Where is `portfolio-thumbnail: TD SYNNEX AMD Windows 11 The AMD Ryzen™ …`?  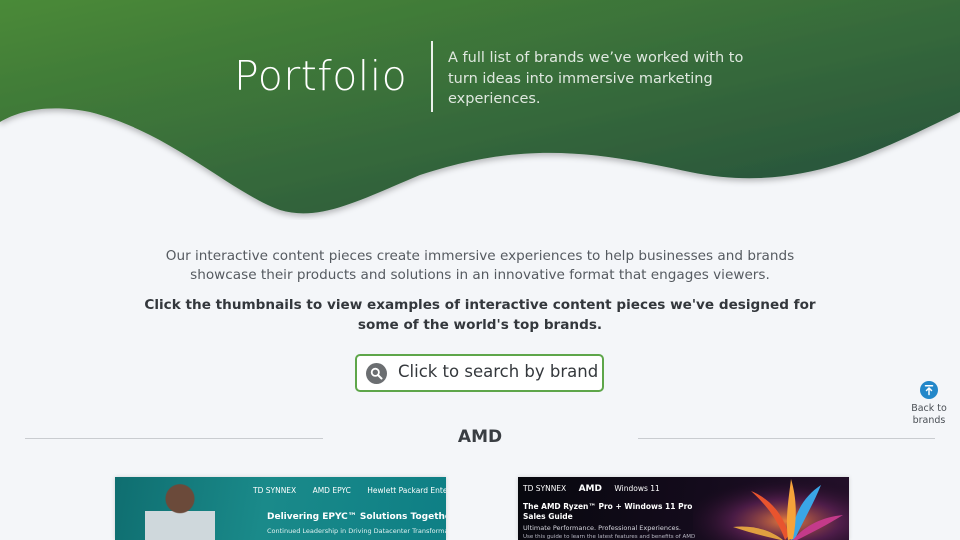
portfolio-thumbnail: TD SYNNEX AMD Windows 11 The AMD Ryzen™ … is located at coordinates (683, 508).